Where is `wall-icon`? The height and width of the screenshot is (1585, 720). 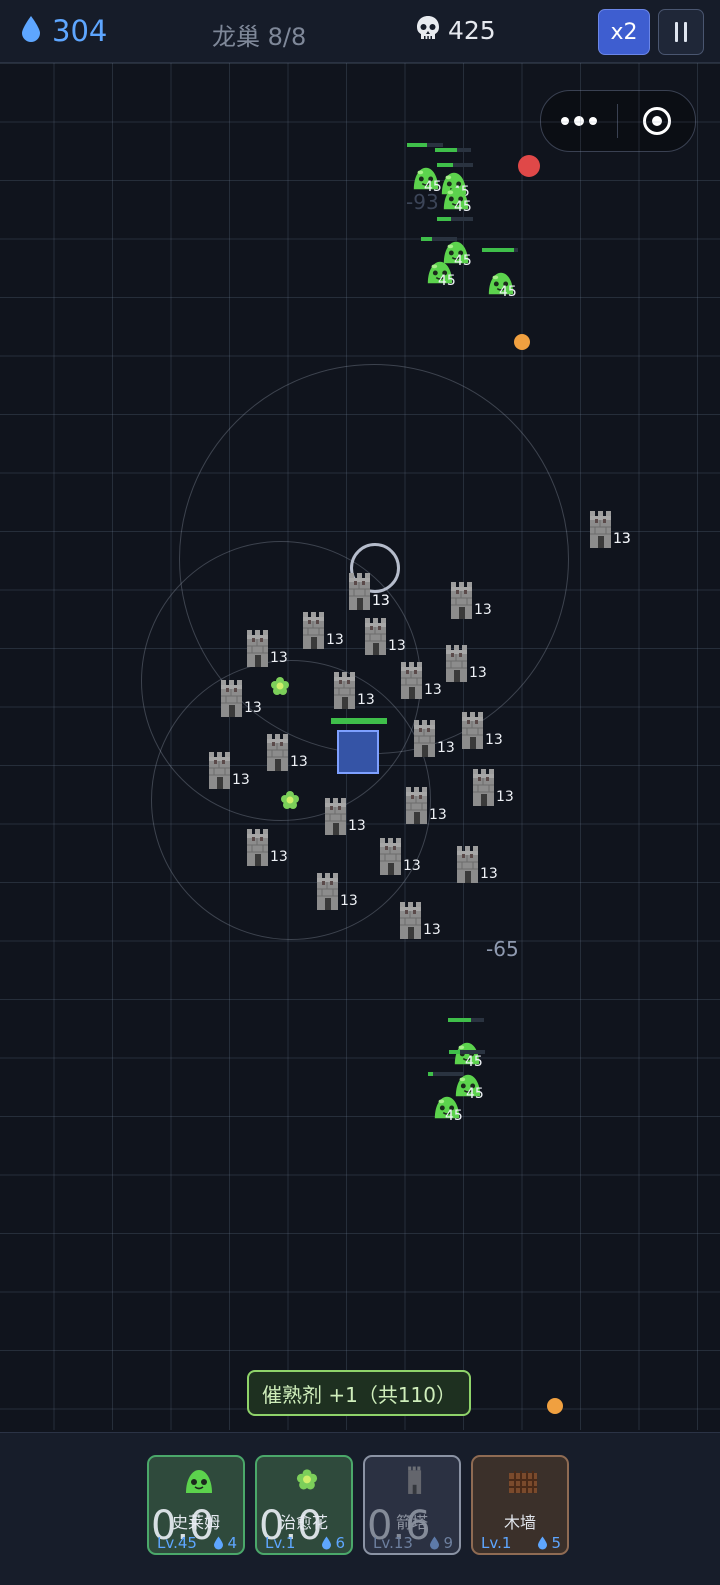
wall-icon is located at coordinates (523, 1481).